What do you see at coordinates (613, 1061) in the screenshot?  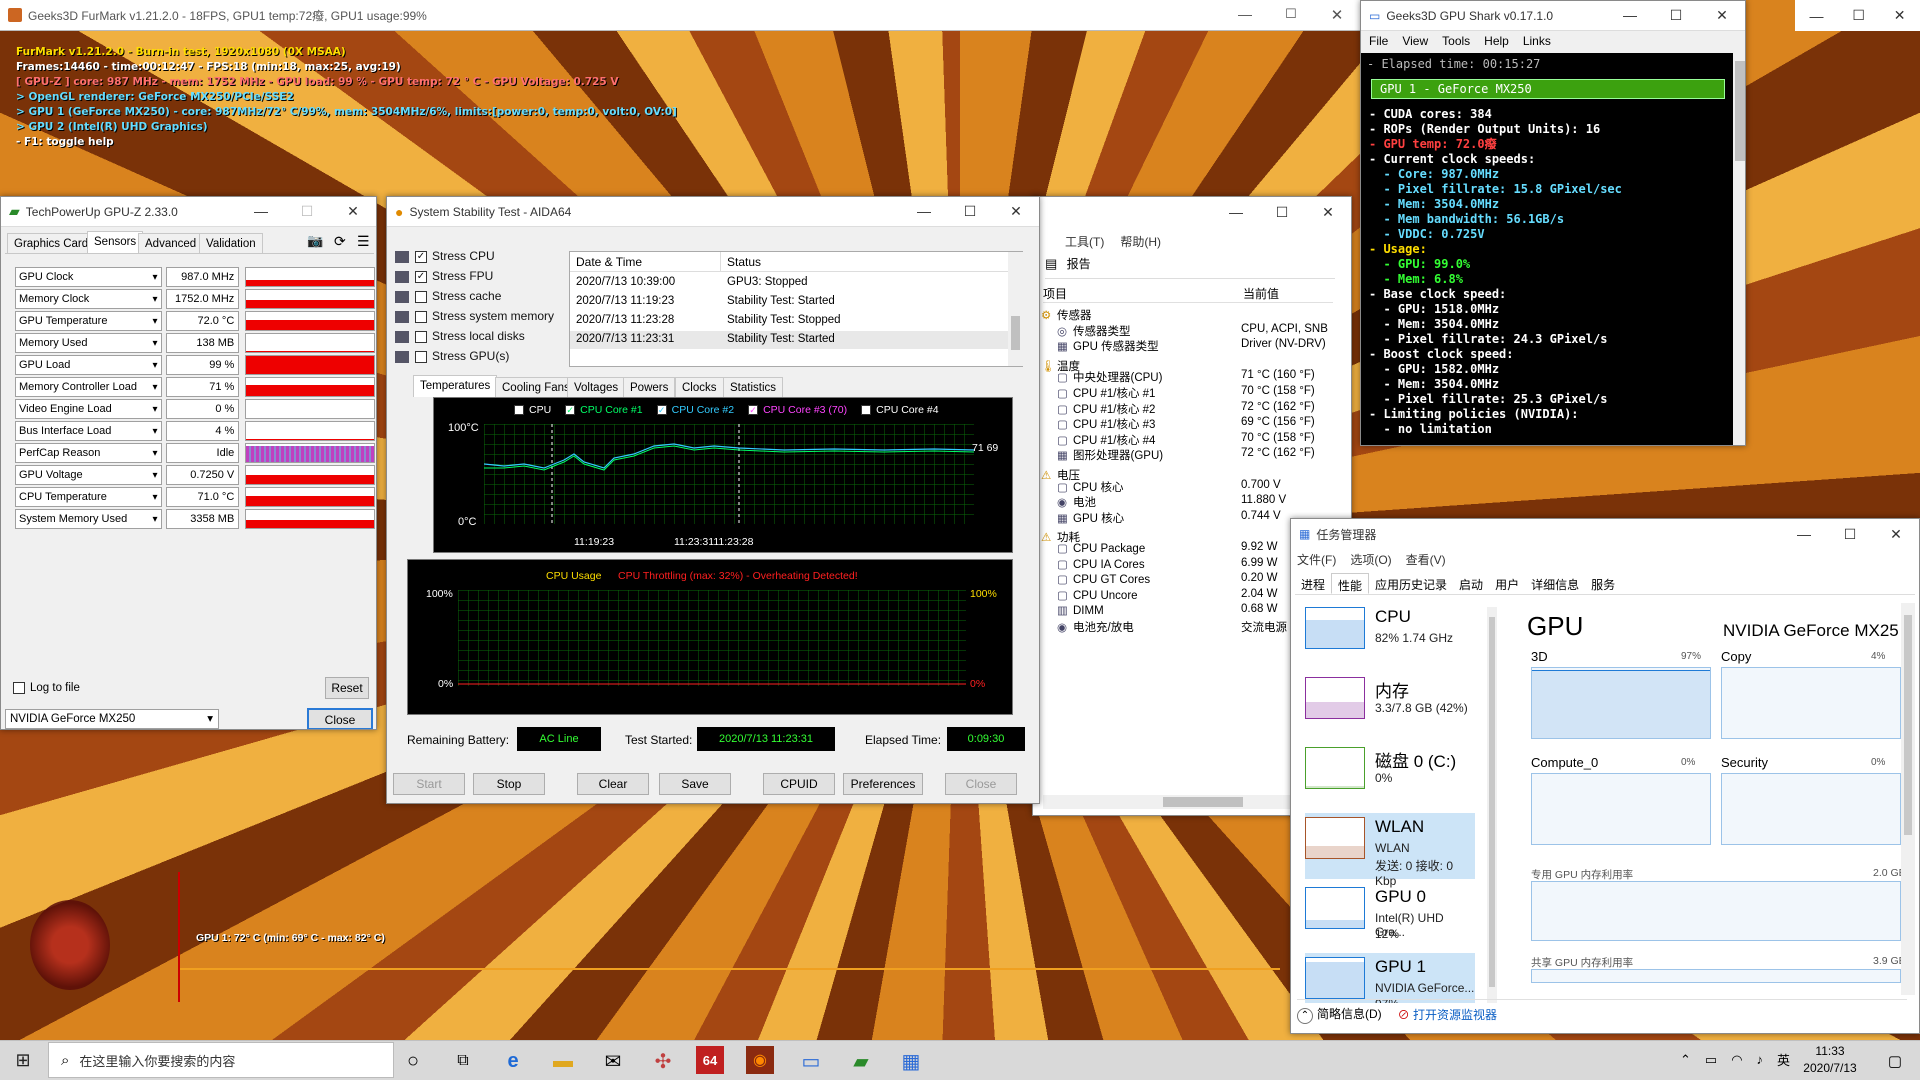 I see `mail-icon: ✉` at bounding box center [613, 1061].